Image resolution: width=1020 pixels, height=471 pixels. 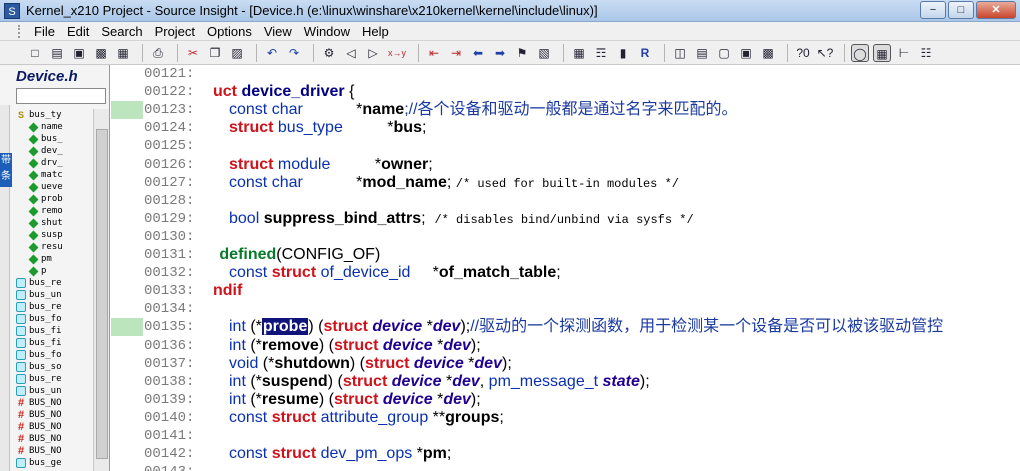 What do you see at coordinates (193, 53) in the screenshot?
I see `cut-icon: ✂` at bounding box center [193, 53].